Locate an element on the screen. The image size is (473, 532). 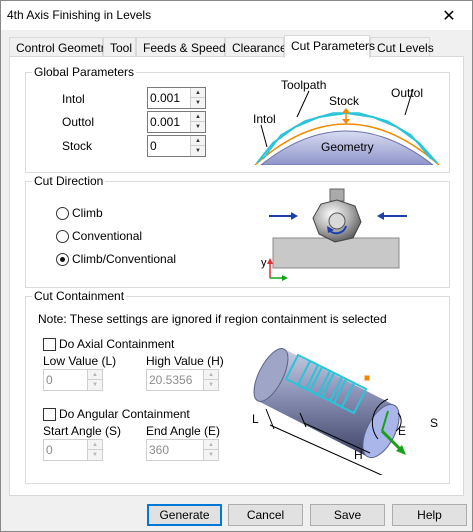
toolpath-leader is located at coordinates (303, 104).